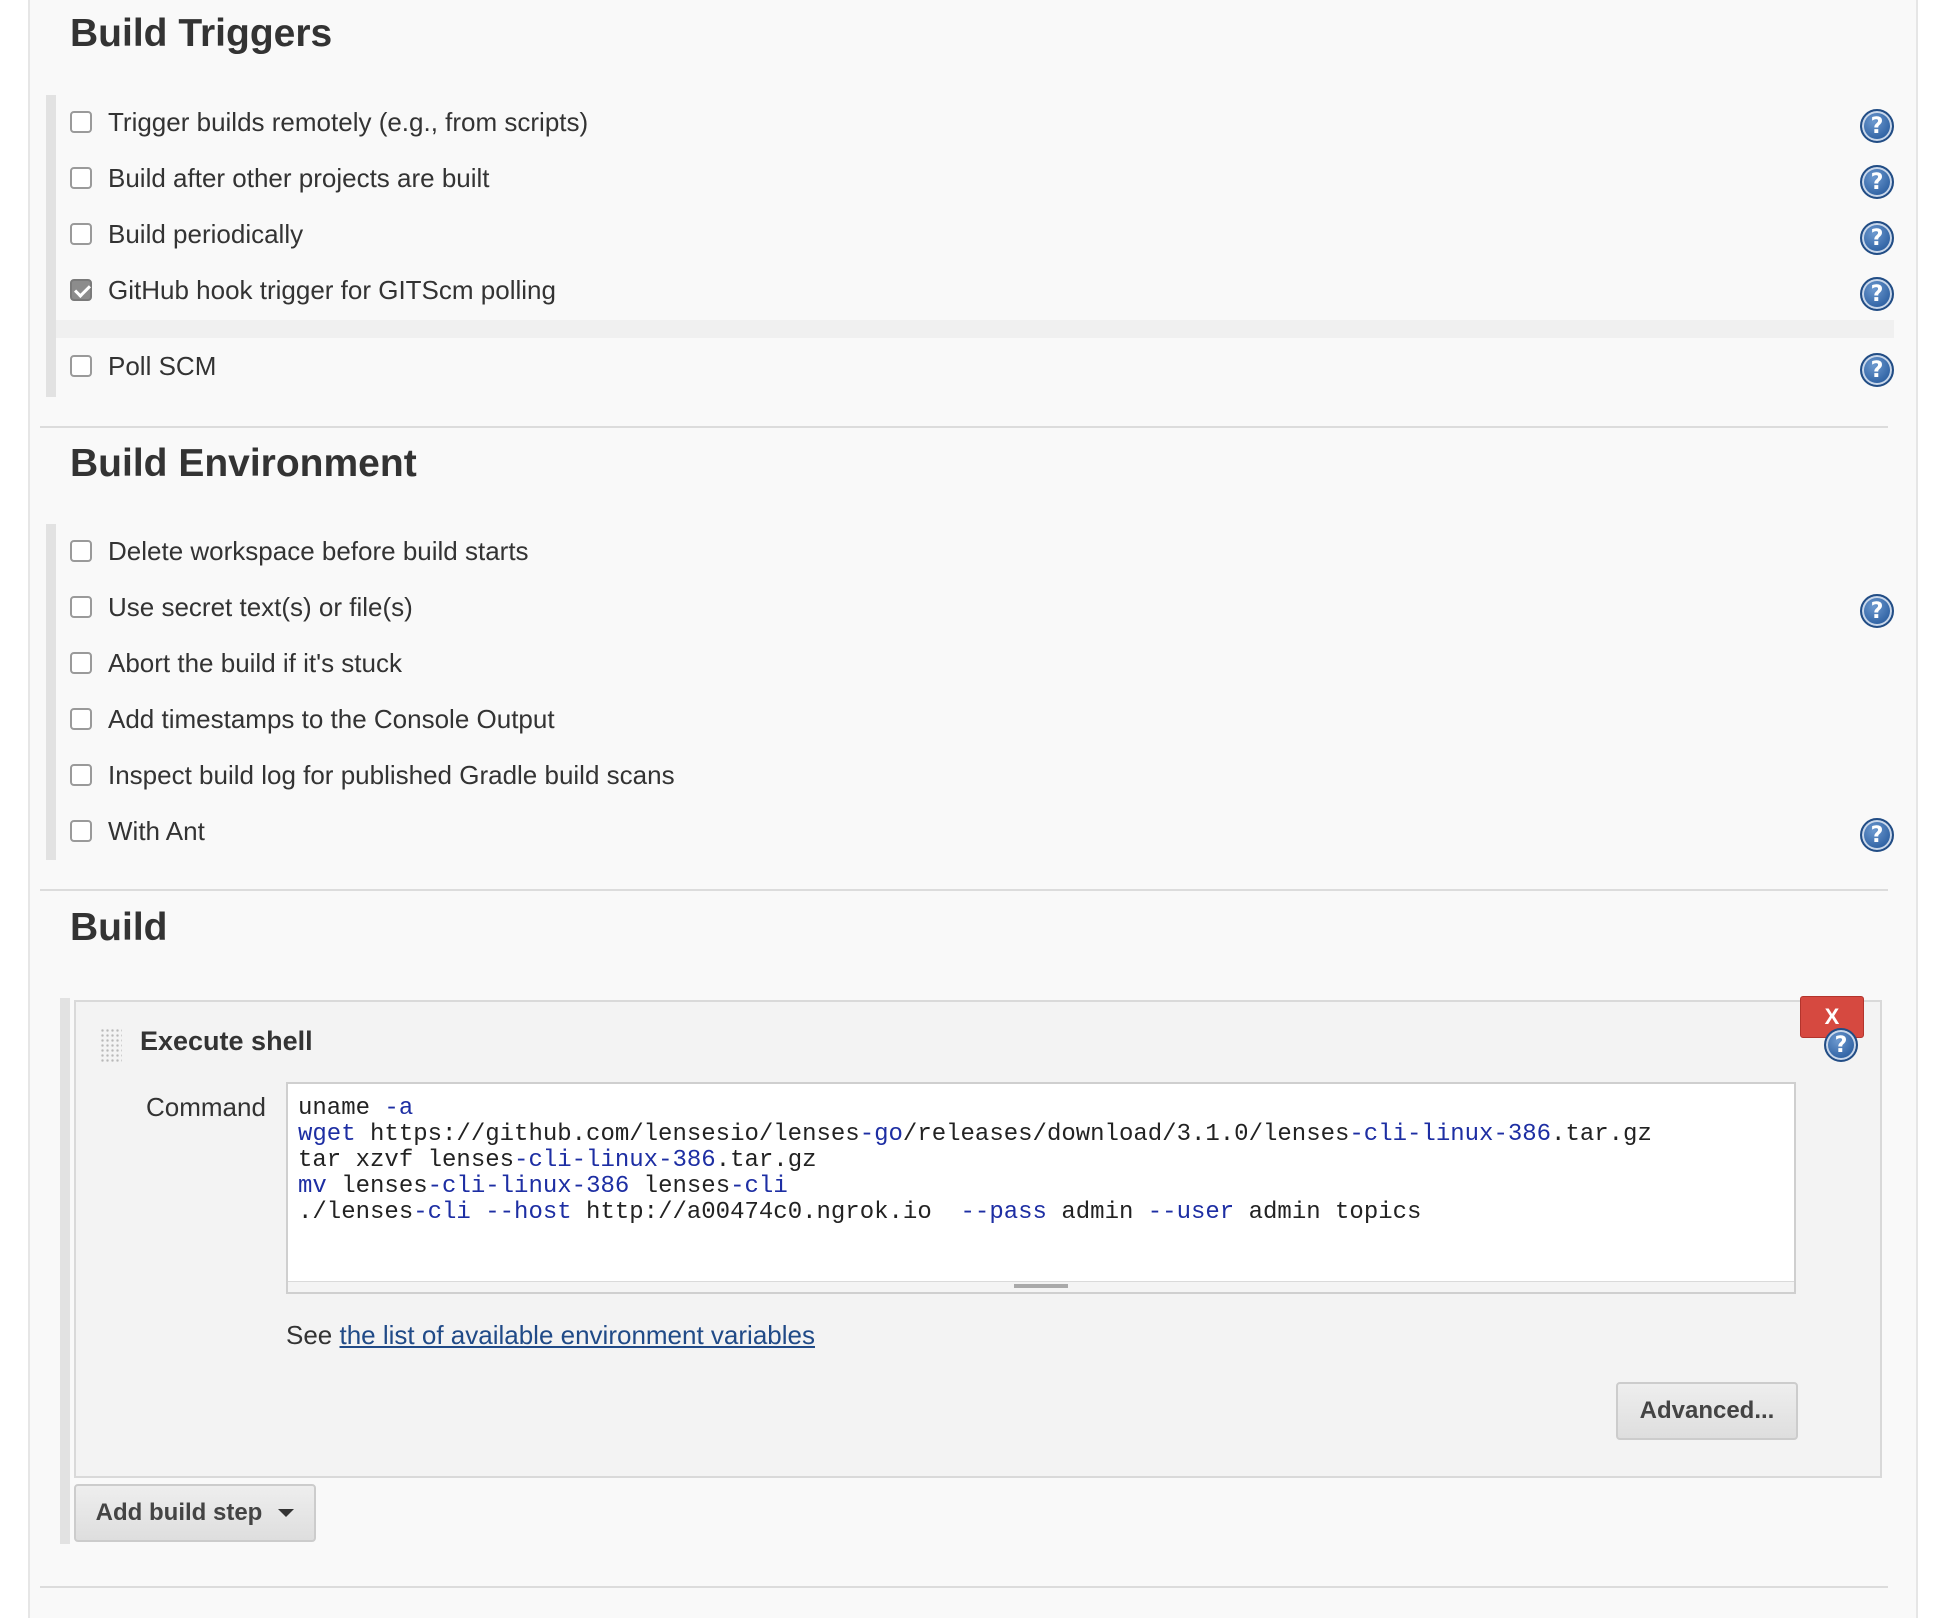  I want to click on with-ant-label: With Ant, so click(156, 831).